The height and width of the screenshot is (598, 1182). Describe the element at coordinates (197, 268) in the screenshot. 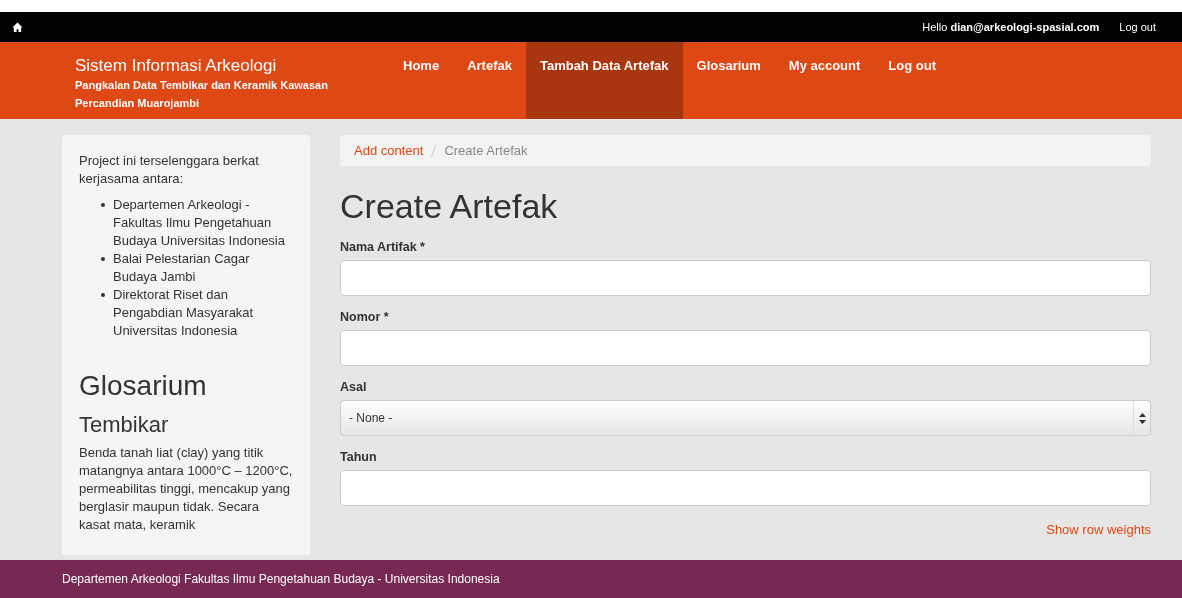

I see `partner-item: Balai Pelestarian Cagar Budaya Jambi` at that location.